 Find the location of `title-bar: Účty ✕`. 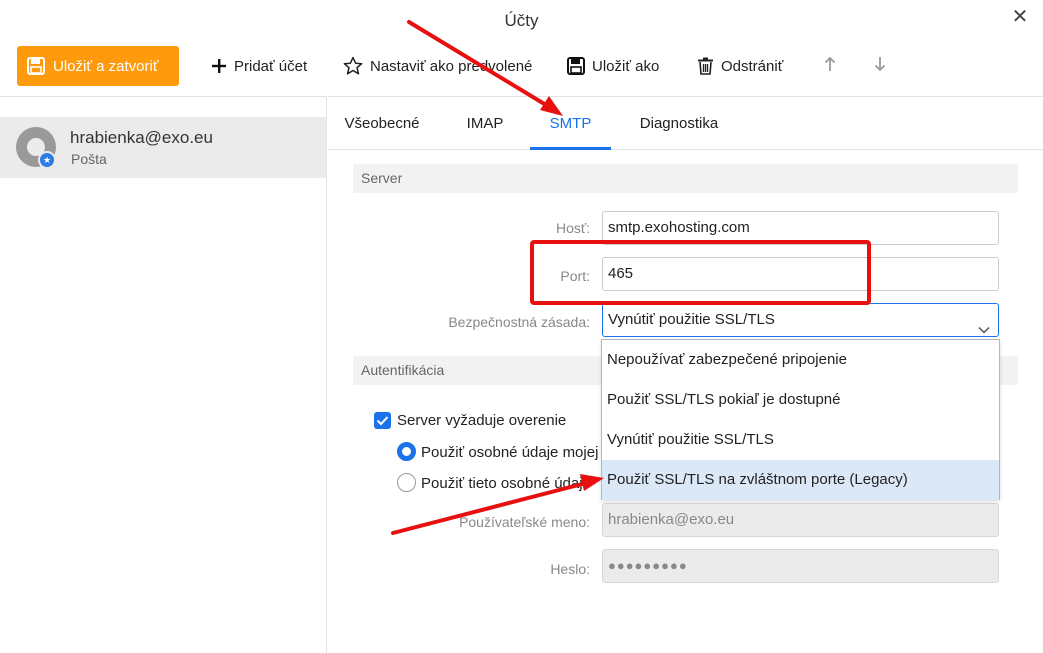

title-bar: Účty ✕ is located at coordinates (521, 22).